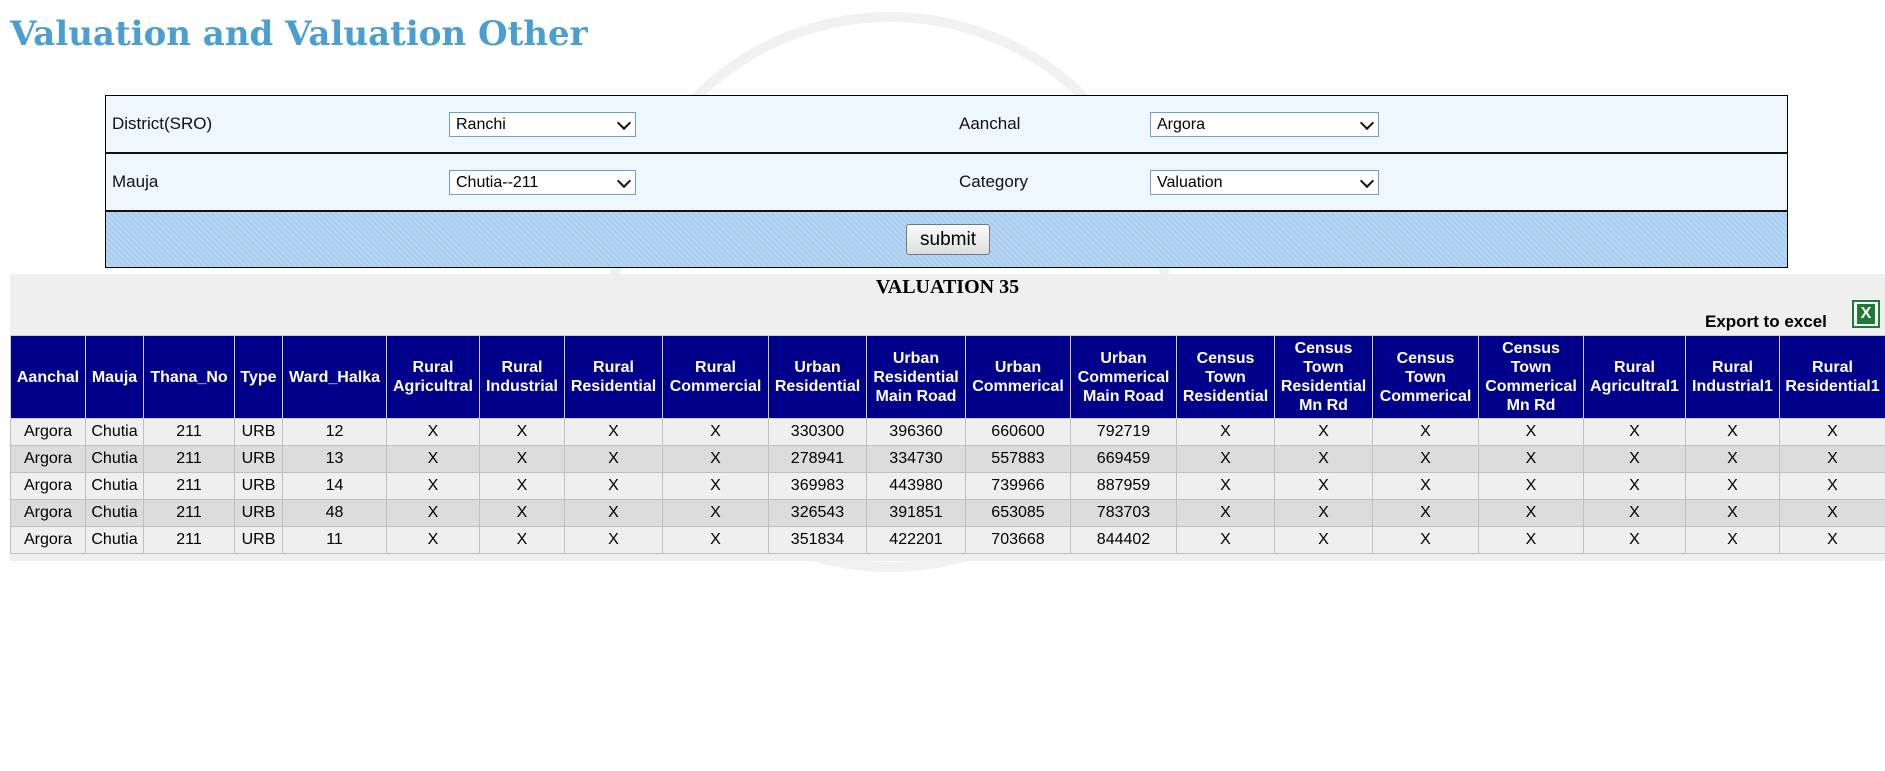 The image size is (1885, 771). Describe the element at coordinates (1264, 124) in the screenshot. I see `aanchal-select: Argora` at that location.